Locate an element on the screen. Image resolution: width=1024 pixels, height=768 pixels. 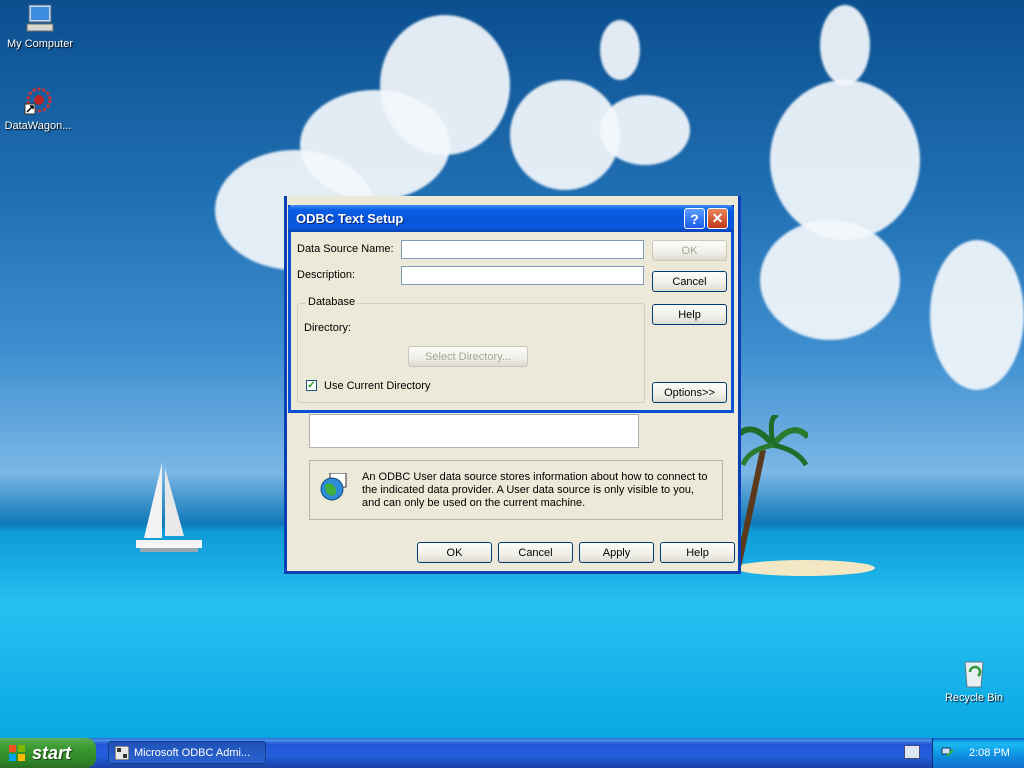
desktop-icon-recycle-bin: Recycle Bin is located at coordinates (974, 680).